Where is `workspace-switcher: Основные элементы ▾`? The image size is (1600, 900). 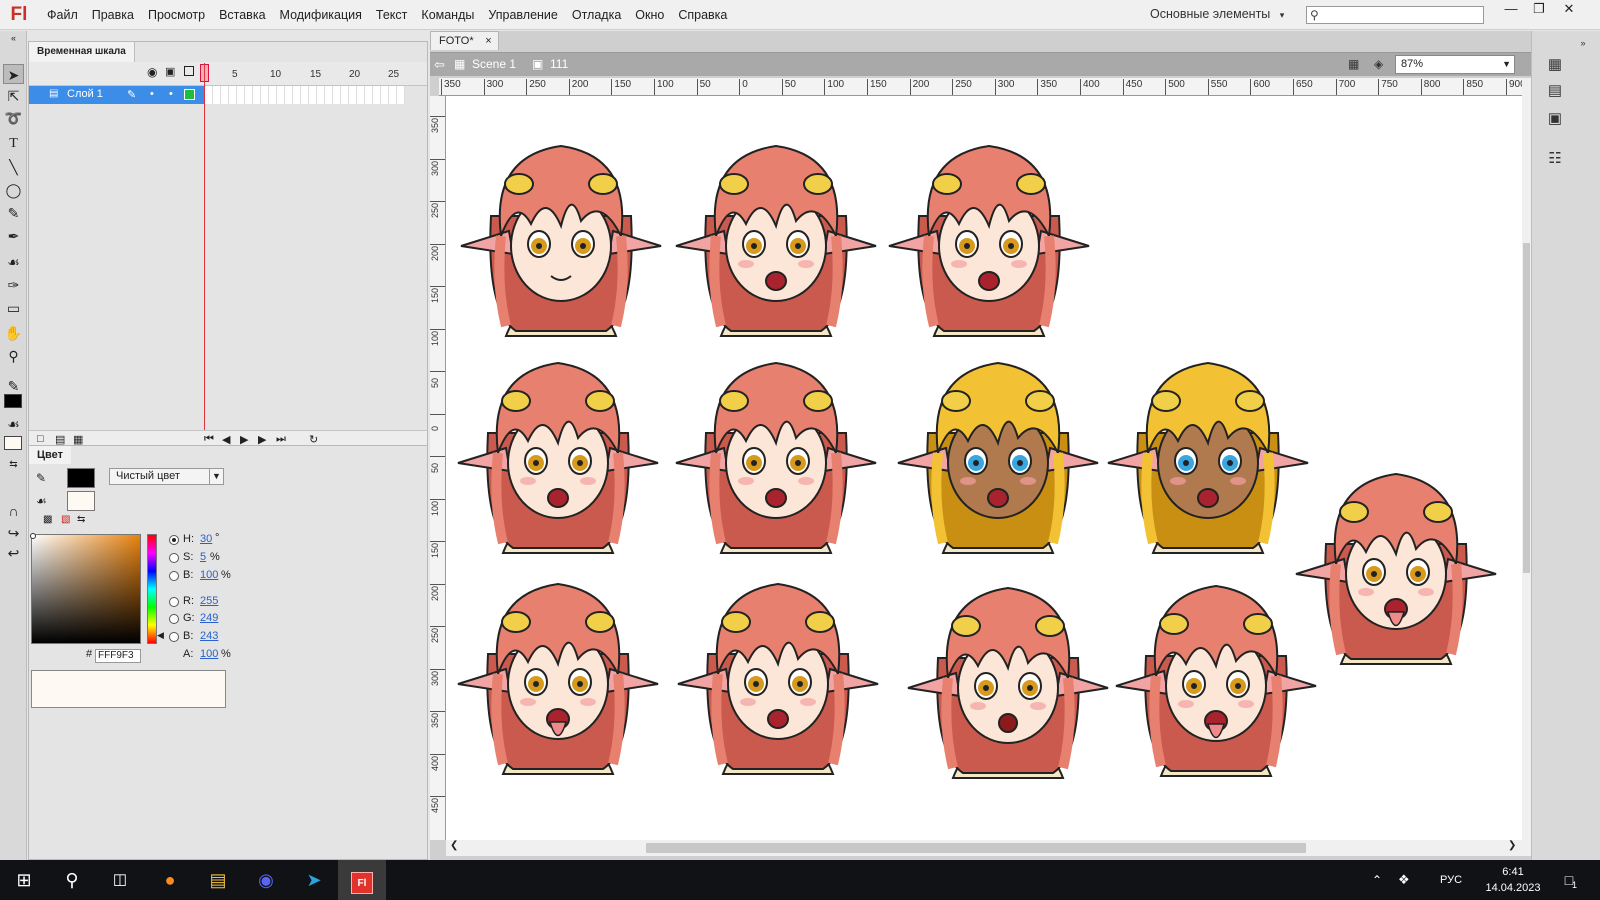
workspace-switcher: Основные элементы ▾ is located at coordinates (1217, 14).